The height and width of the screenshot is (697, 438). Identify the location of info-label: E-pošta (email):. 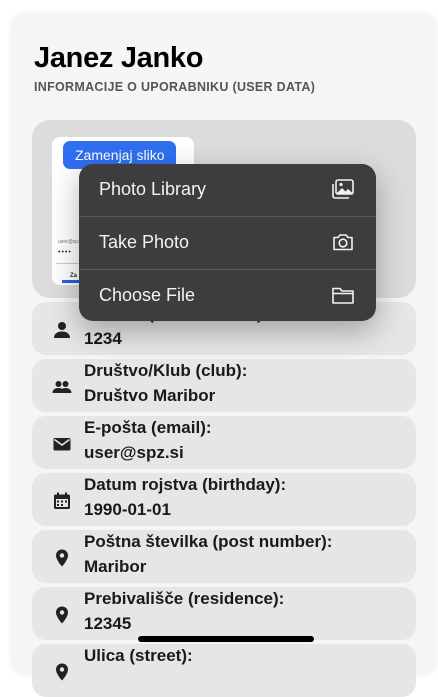
(148, 427).